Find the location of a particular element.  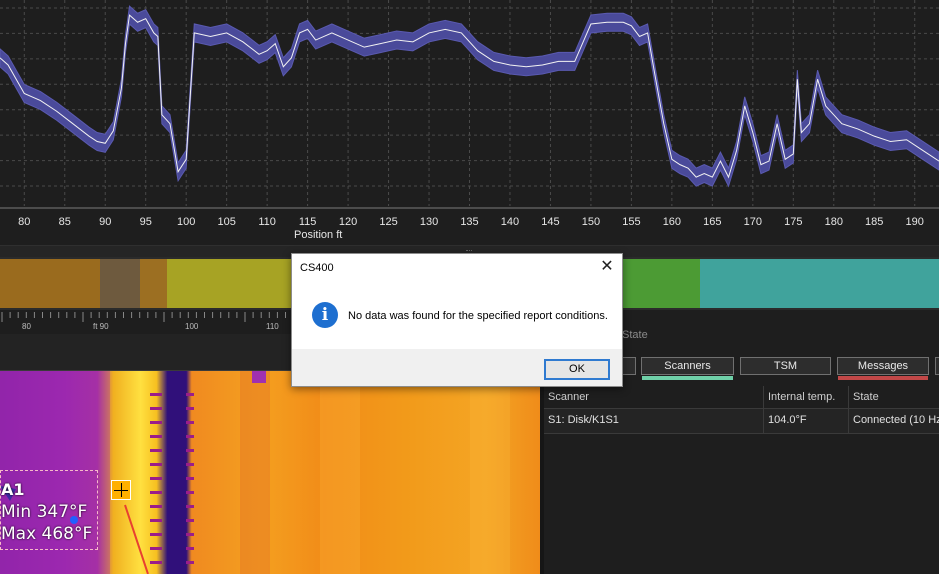

x-tick-label: 130 is located at coordinates (429, 222).